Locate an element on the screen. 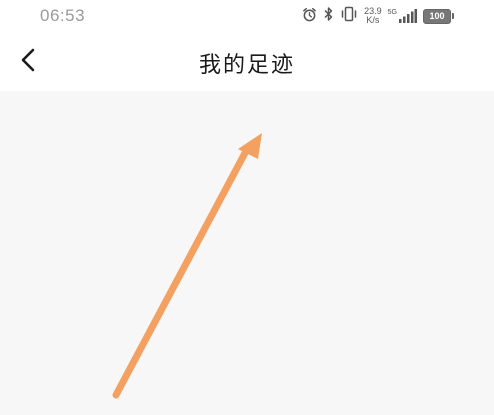  status-bar: 06:53 23.9 K/s 5G 100 is located at coordinates (247, 18).